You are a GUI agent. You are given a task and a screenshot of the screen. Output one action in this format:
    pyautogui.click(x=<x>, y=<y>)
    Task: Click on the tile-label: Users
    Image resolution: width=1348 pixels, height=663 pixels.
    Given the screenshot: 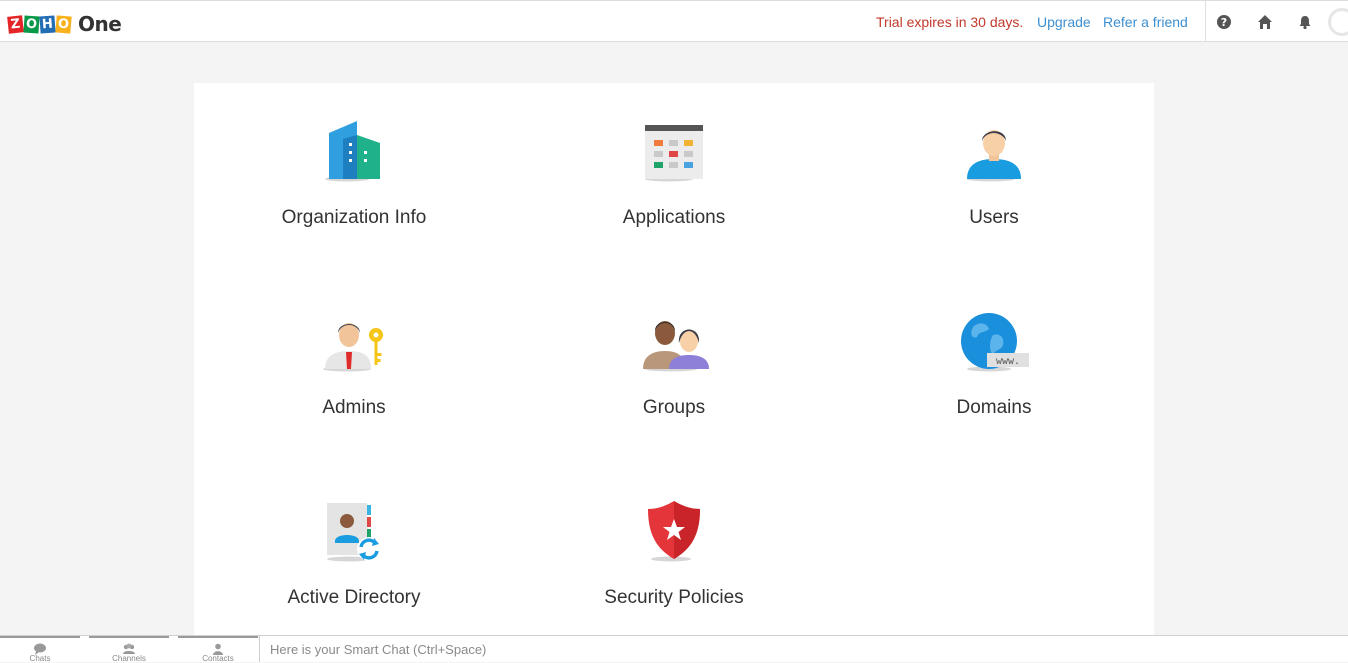 What is the action you would take?
    pyautogui.click(x=994, y=217)
    